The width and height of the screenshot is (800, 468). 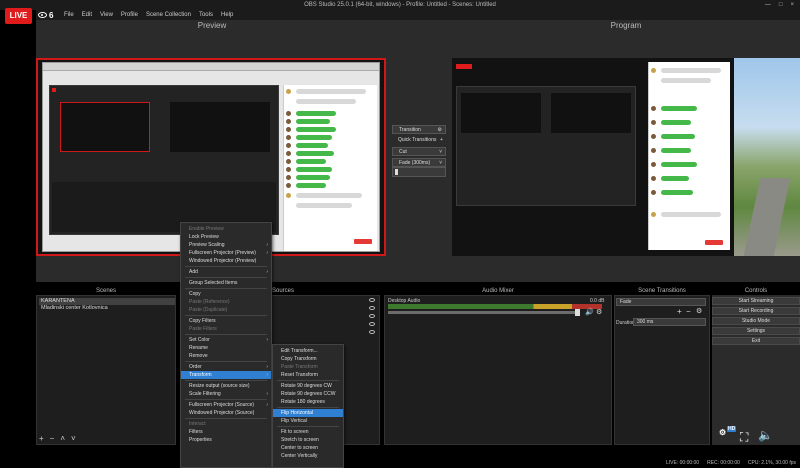 What do you see at coordinates (546, 146) in the screenshot?
I see `captured-obs-window` at bounding box center [546, 146].